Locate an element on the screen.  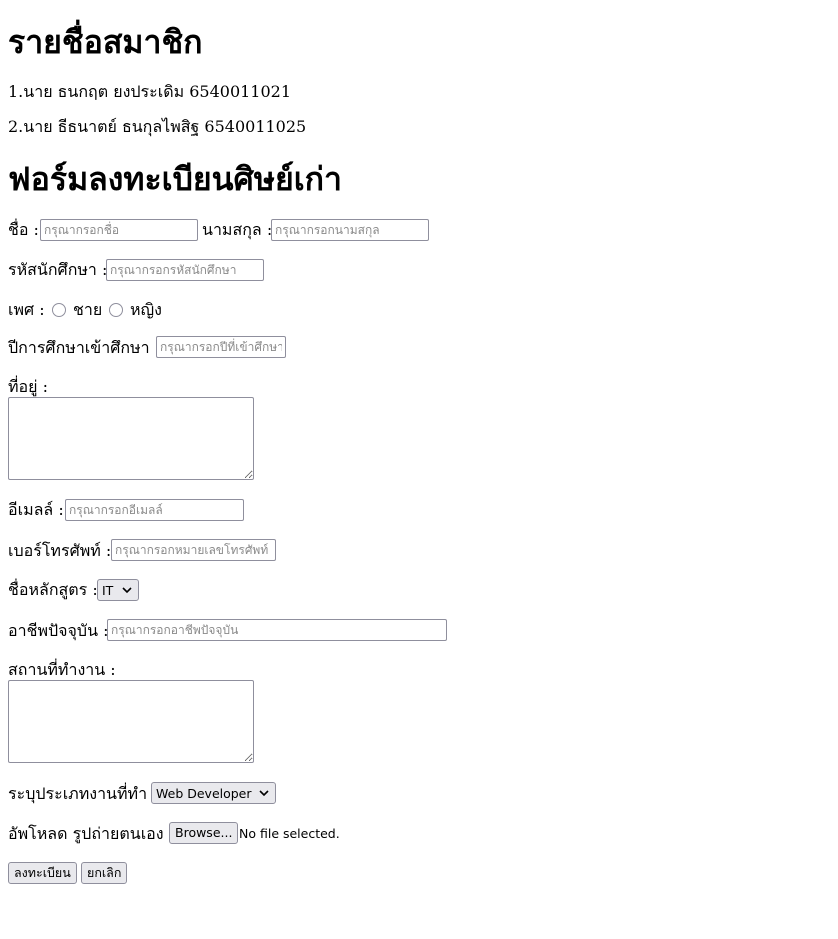
occupation-label: อาชีพปัจจุบัน : is located at coordinates (58, 630).